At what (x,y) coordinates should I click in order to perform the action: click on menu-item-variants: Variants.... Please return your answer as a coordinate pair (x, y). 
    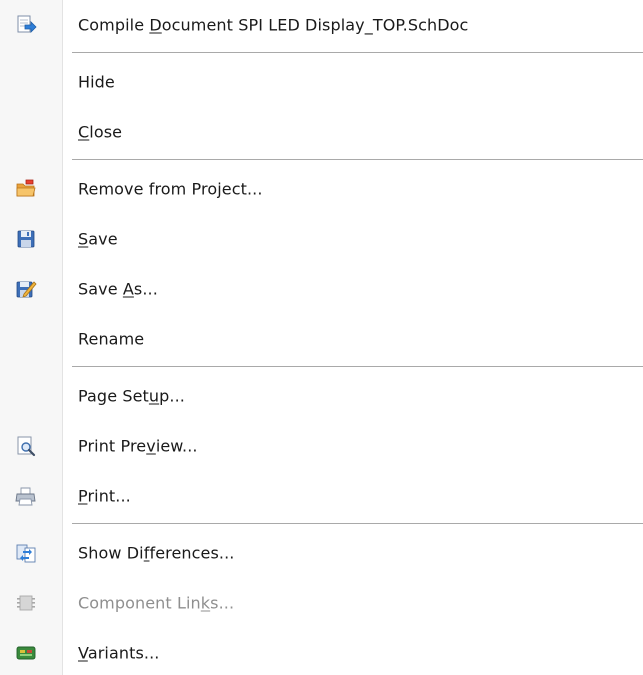
    Looking at the image, I should click on (321, 651).